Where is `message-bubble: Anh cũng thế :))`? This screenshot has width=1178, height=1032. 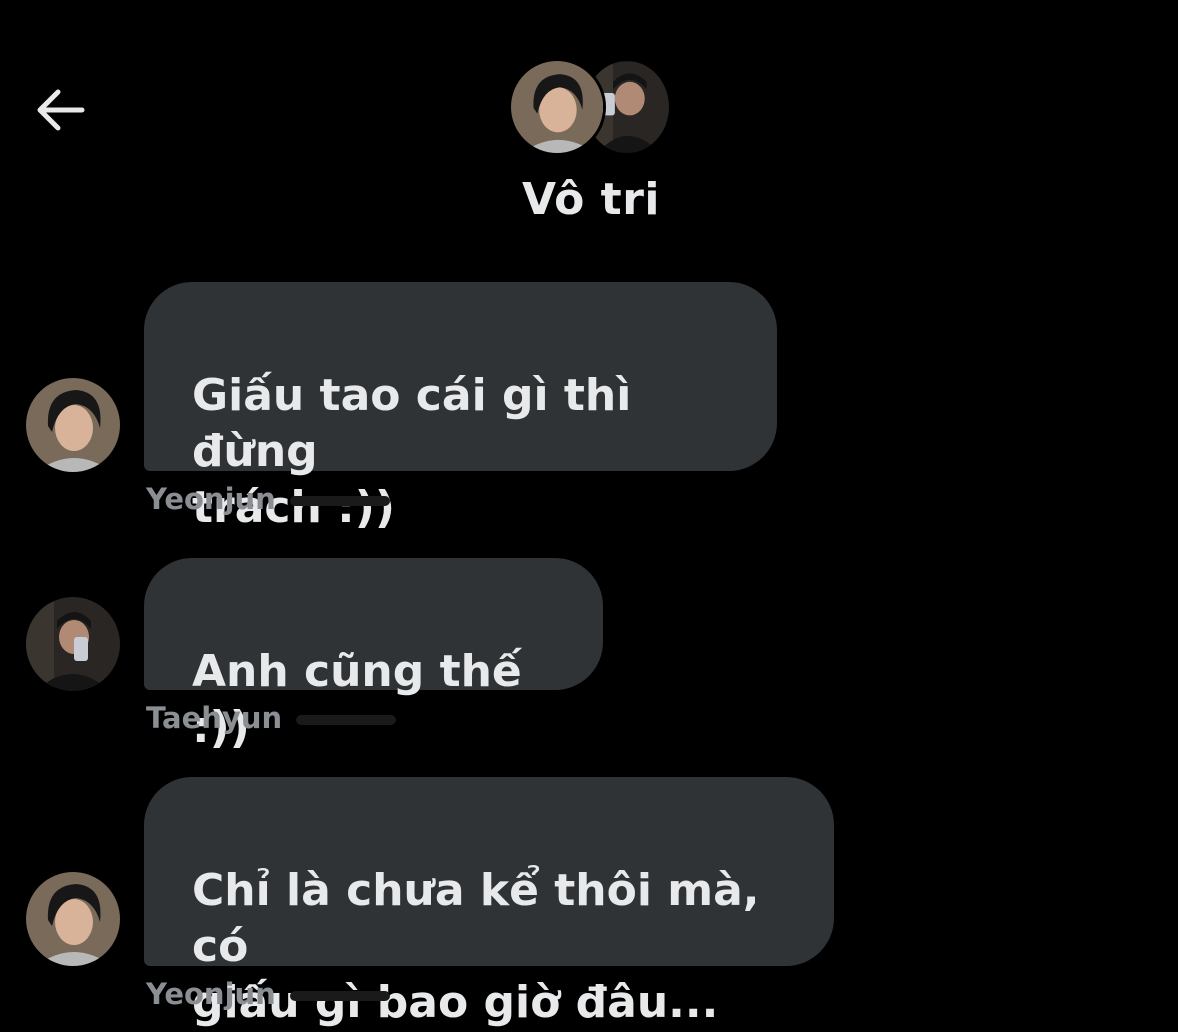 message-bubble: Anh cũng thế :)) is located at coordinates (373, 655).